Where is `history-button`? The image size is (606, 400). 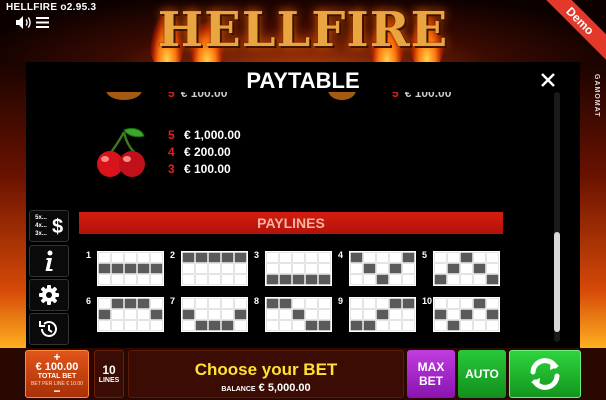 history-button is located at coordinates (49, 329).